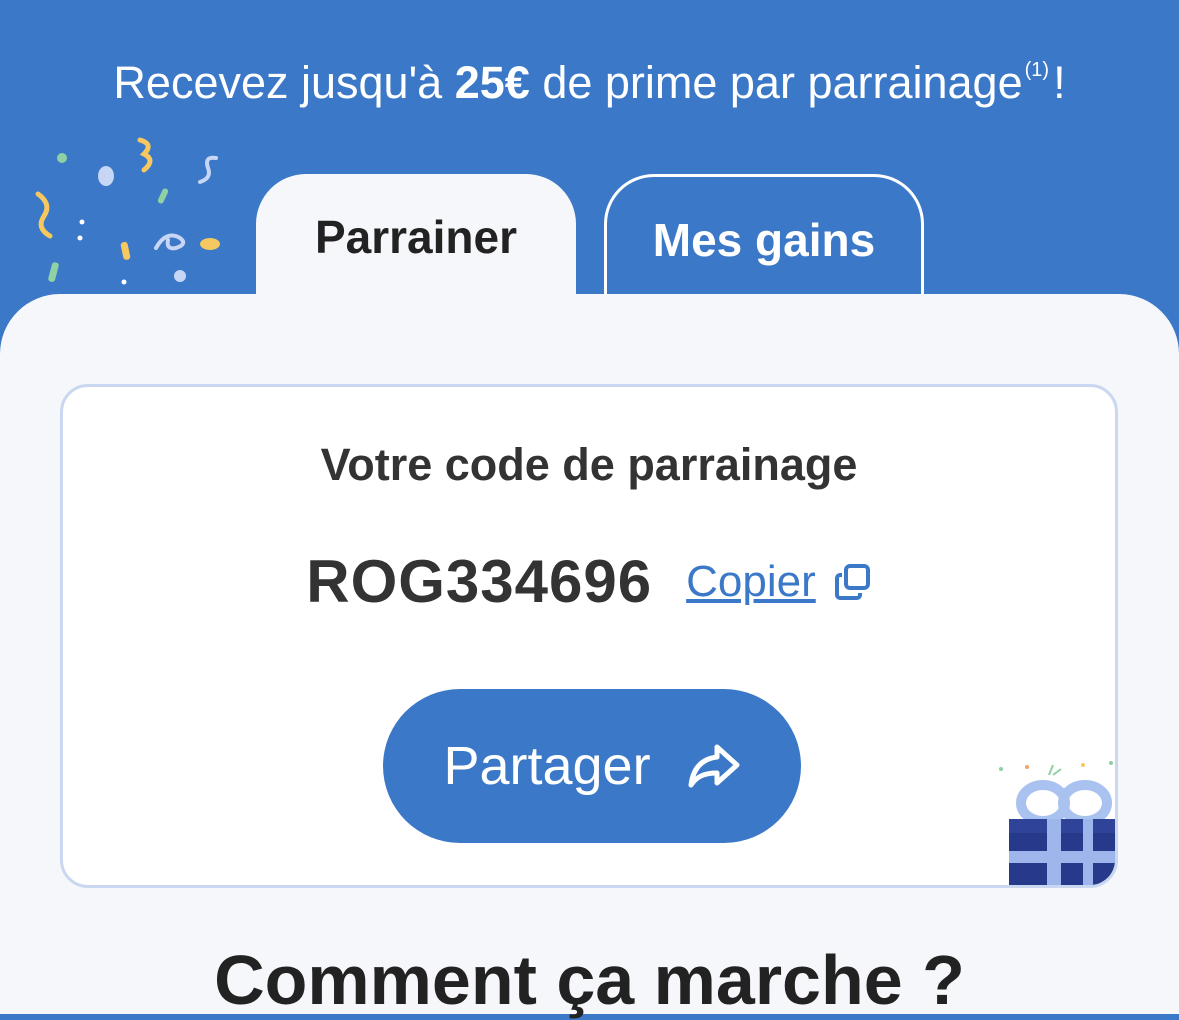 This screenshot has height=1020, width=1179. I want to click on confetti-illustration, so click(127, 211).